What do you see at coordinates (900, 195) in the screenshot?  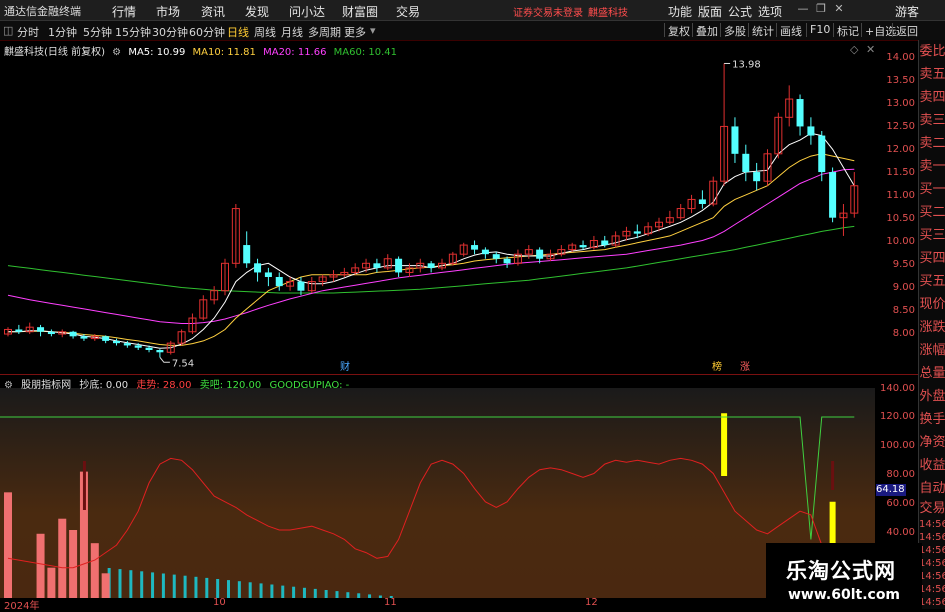 I see `price-tick: 11.00` at bounding box center [900, 195].